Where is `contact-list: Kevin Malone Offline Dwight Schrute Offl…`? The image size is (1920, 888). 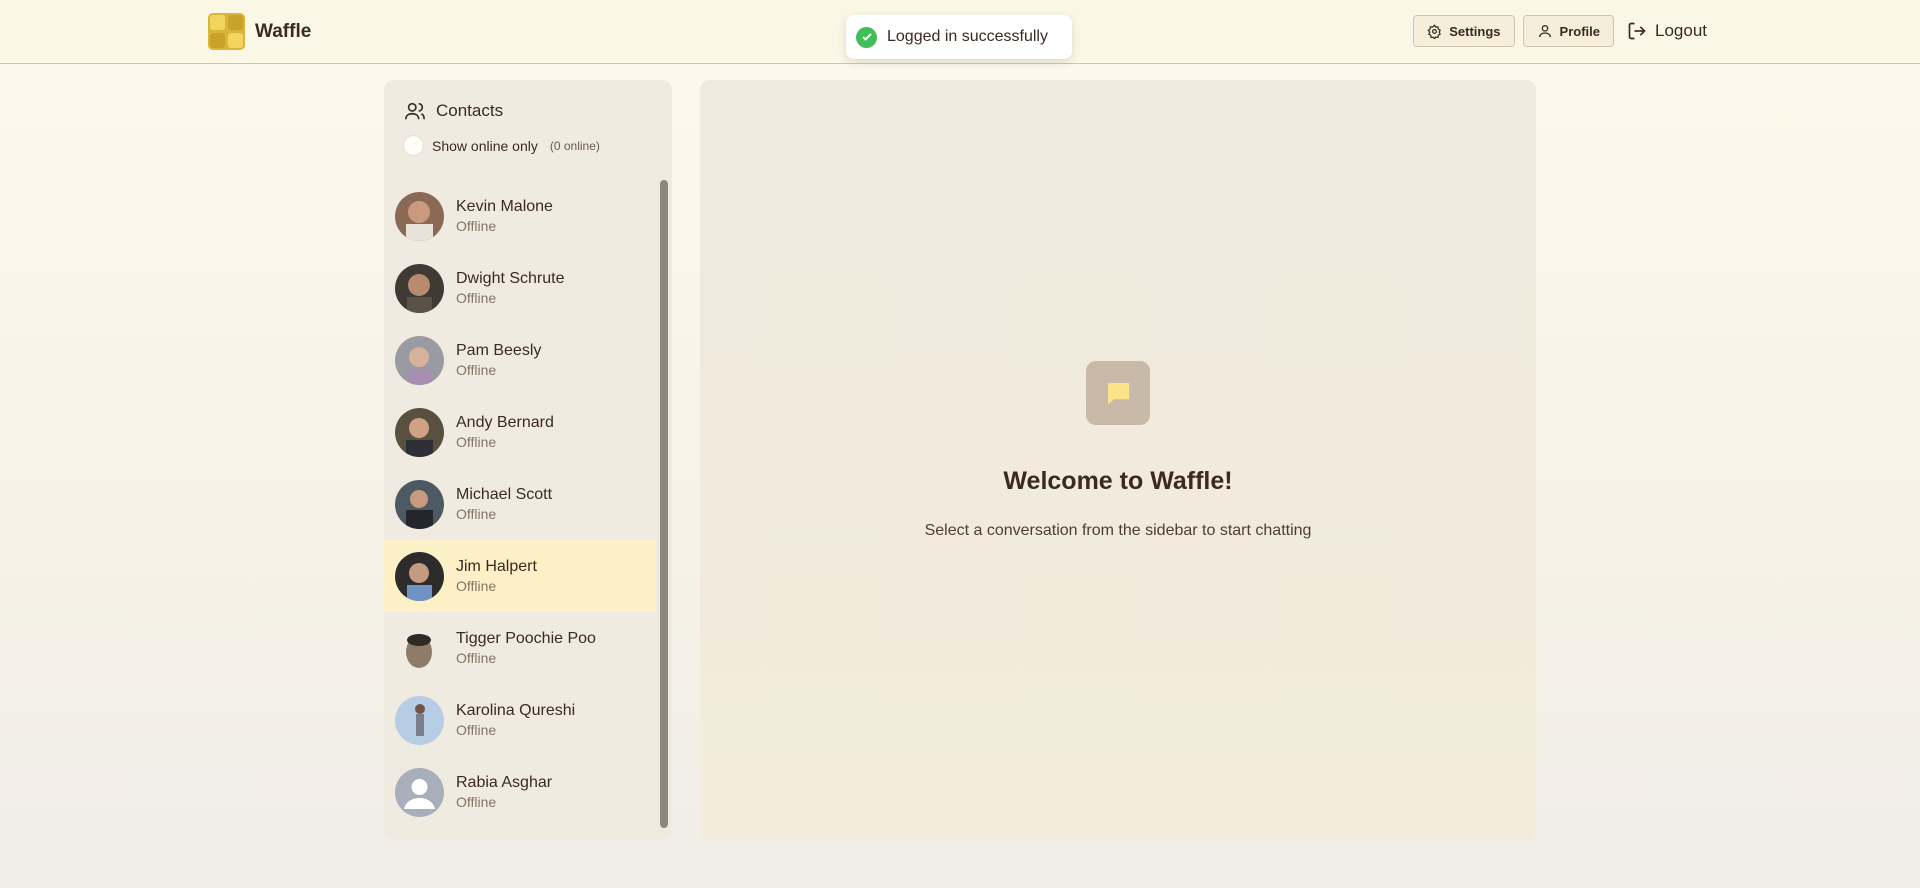
contact-list: Kevin Malone Offline Dwight Schrute Offl… is located at coordinates (520, 510).